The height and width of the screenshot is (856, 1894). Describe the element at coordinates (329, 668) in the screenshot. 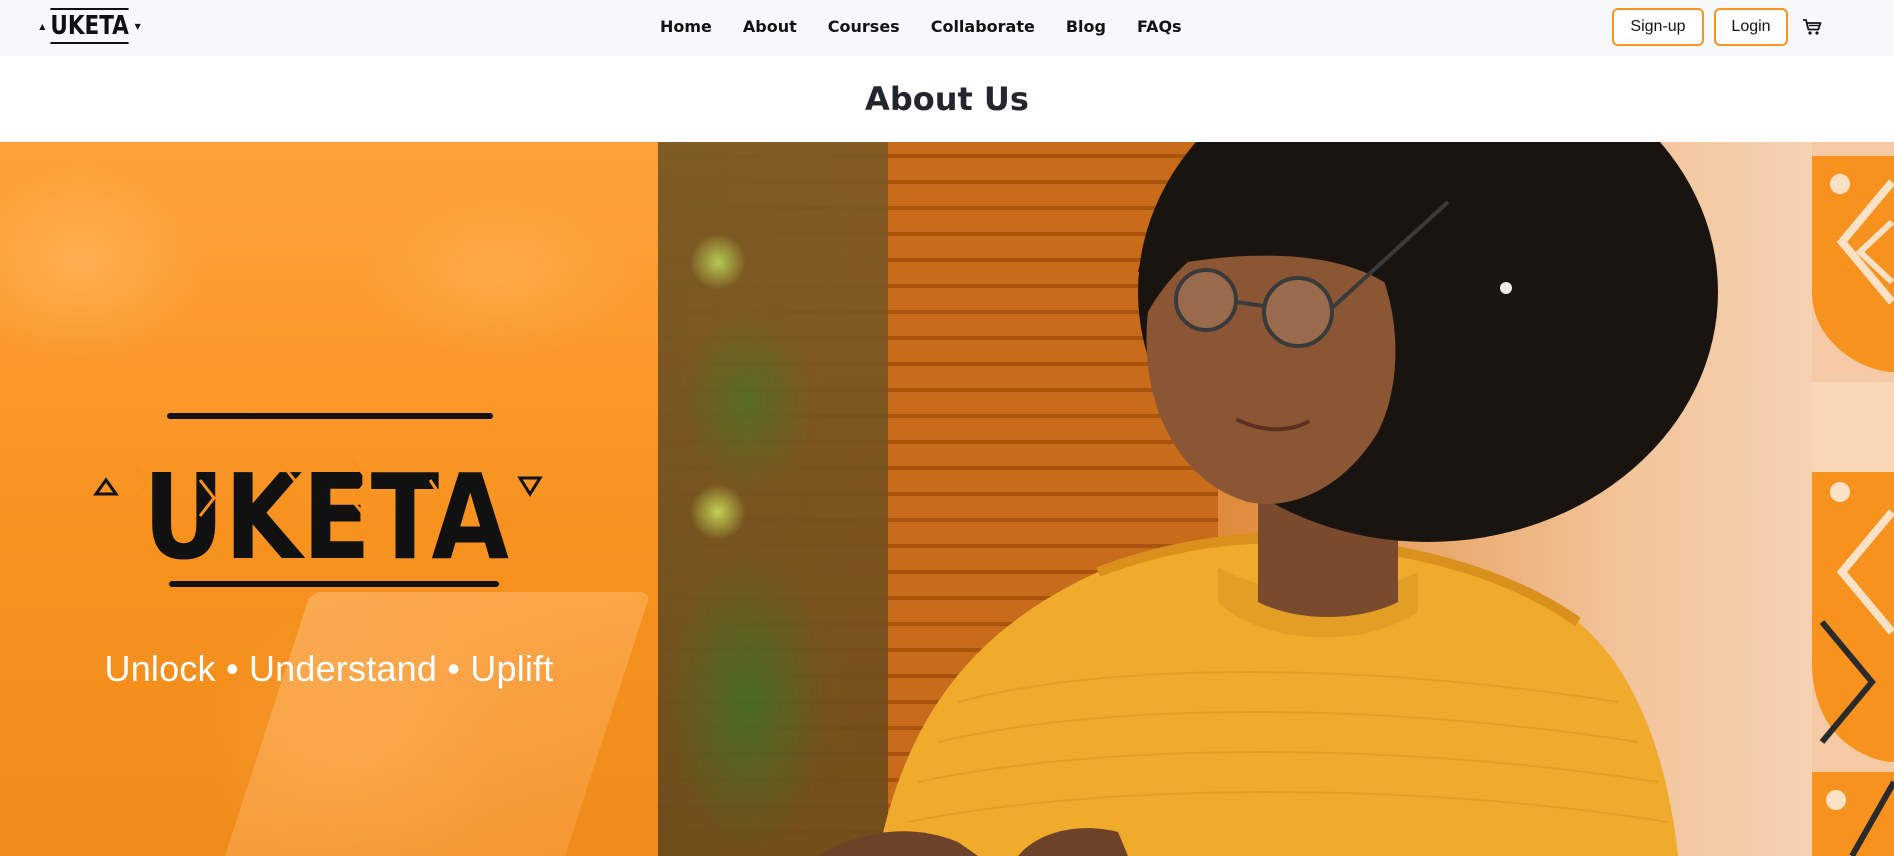

I see `hero-tagline: Unlock • Understand • Uplift` at that location.